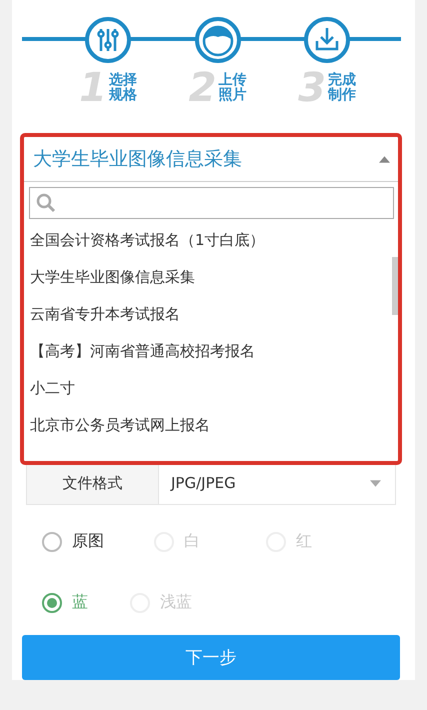  Describe the element at coordinates (52, 388) in the screenshot. I see `spec-option: 小二寸` at that location.